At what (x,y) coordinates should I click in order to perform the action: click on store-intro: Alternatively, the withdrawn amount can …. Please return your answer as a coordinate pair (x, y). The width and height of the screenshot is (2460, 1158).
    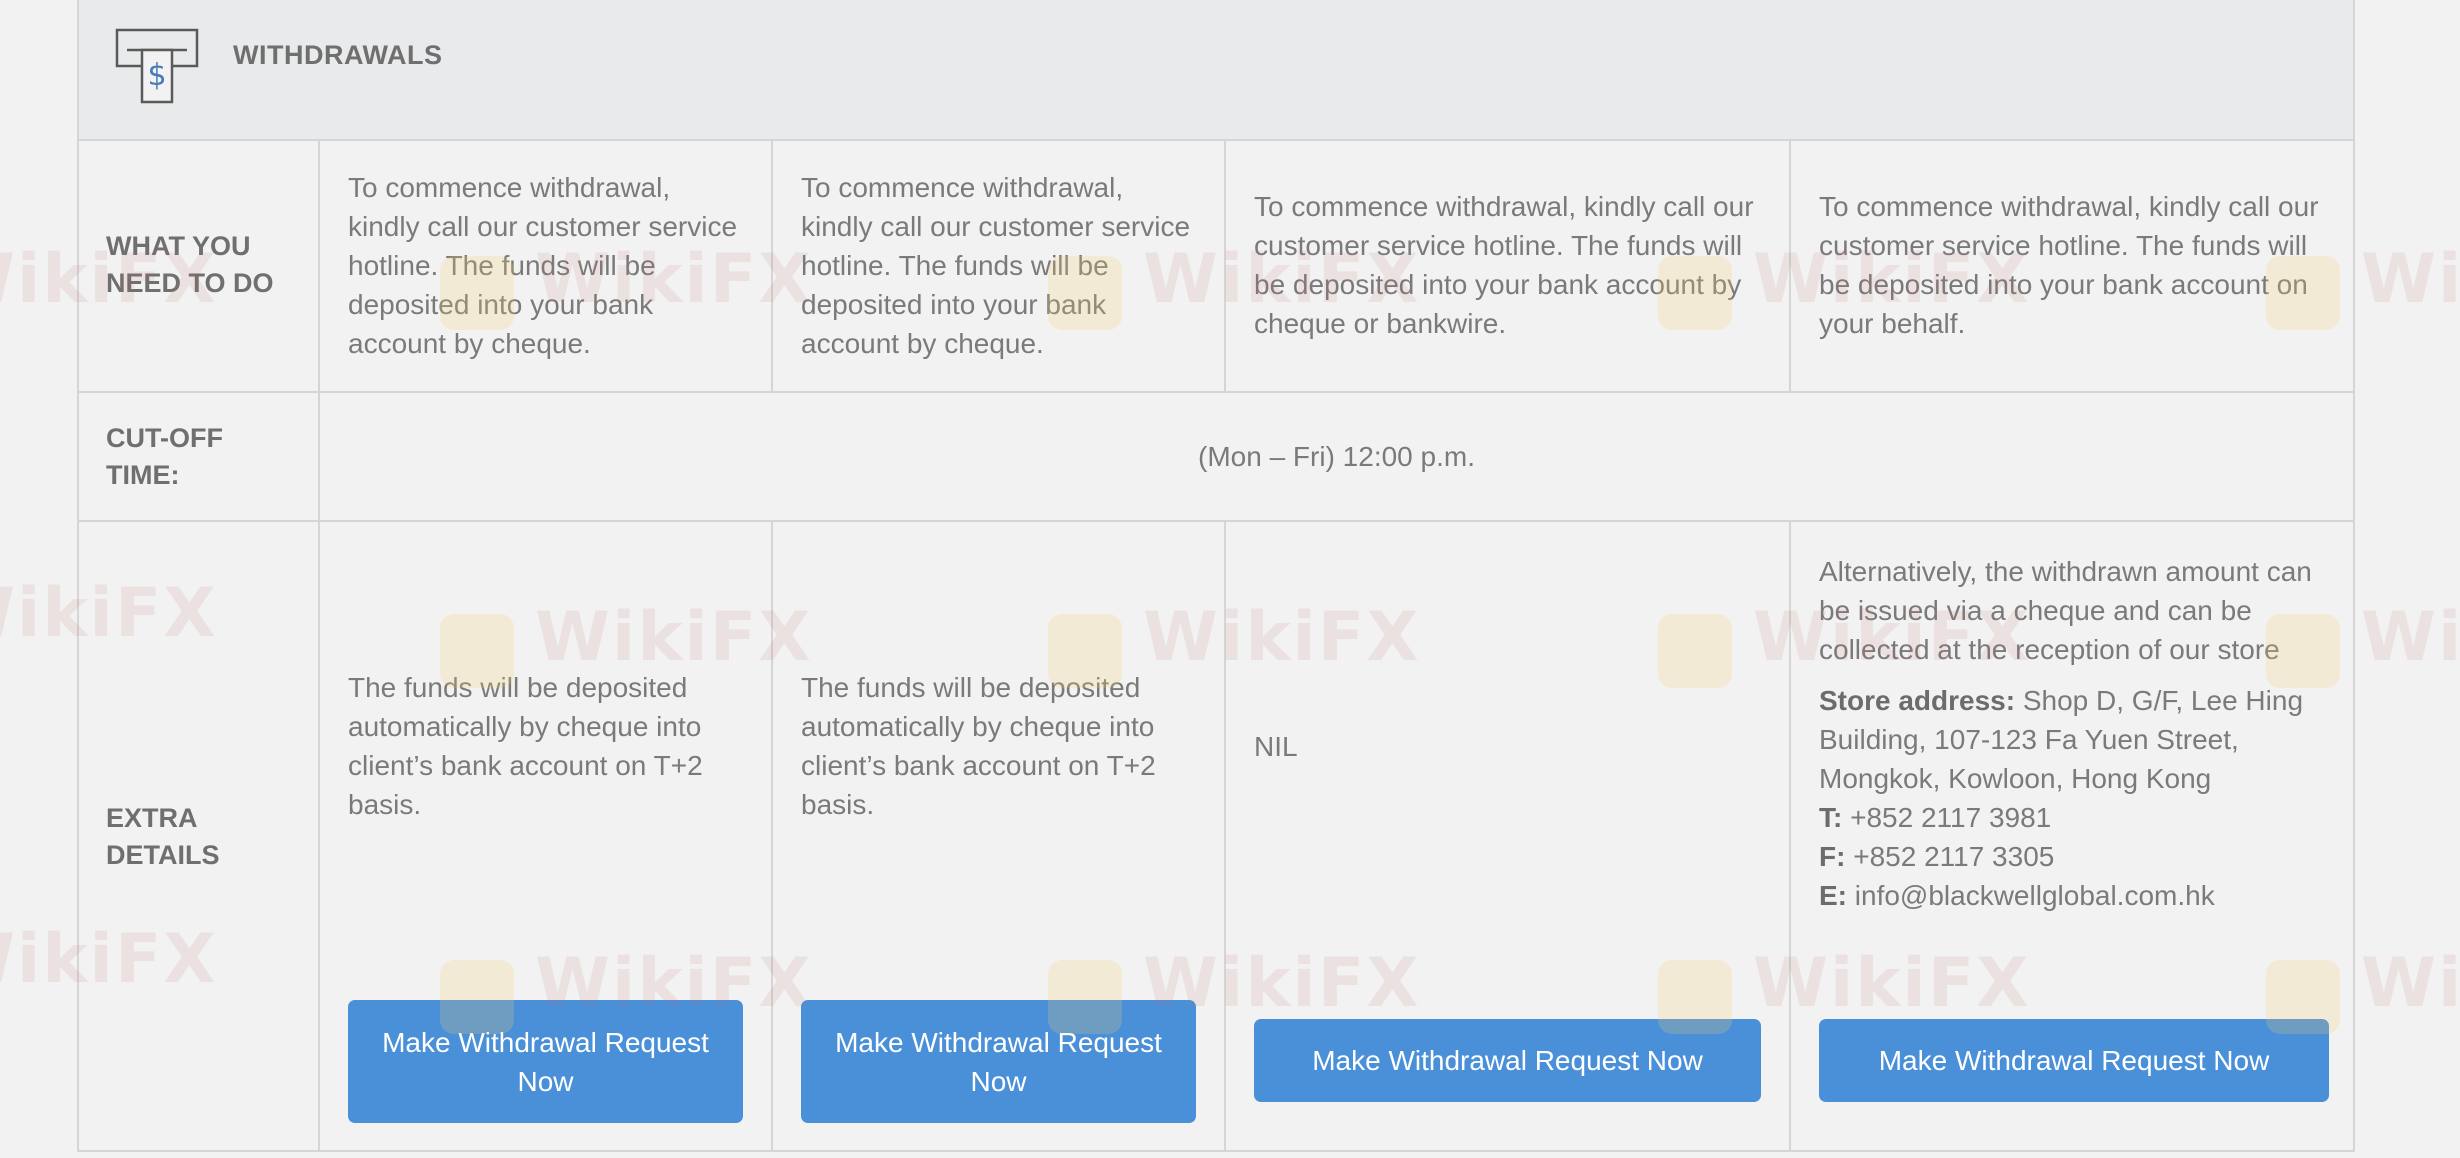
    Looking at the image, I should click on (2065, 610).